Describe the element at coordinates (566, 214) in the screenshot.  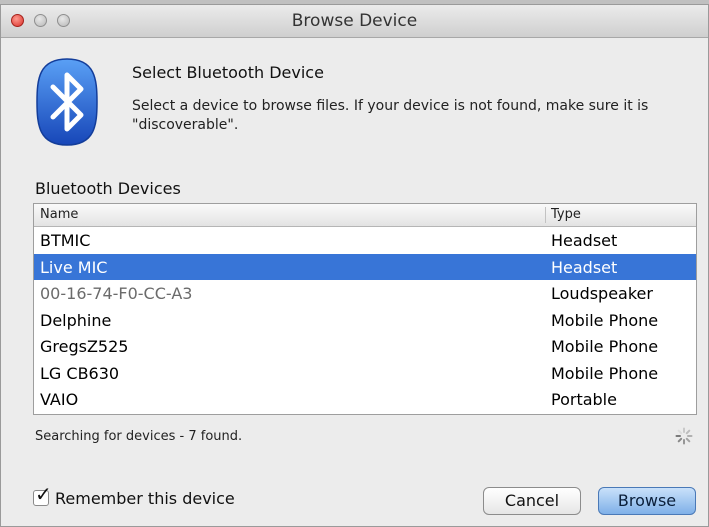
I see `column-header-type: Type` at that location.